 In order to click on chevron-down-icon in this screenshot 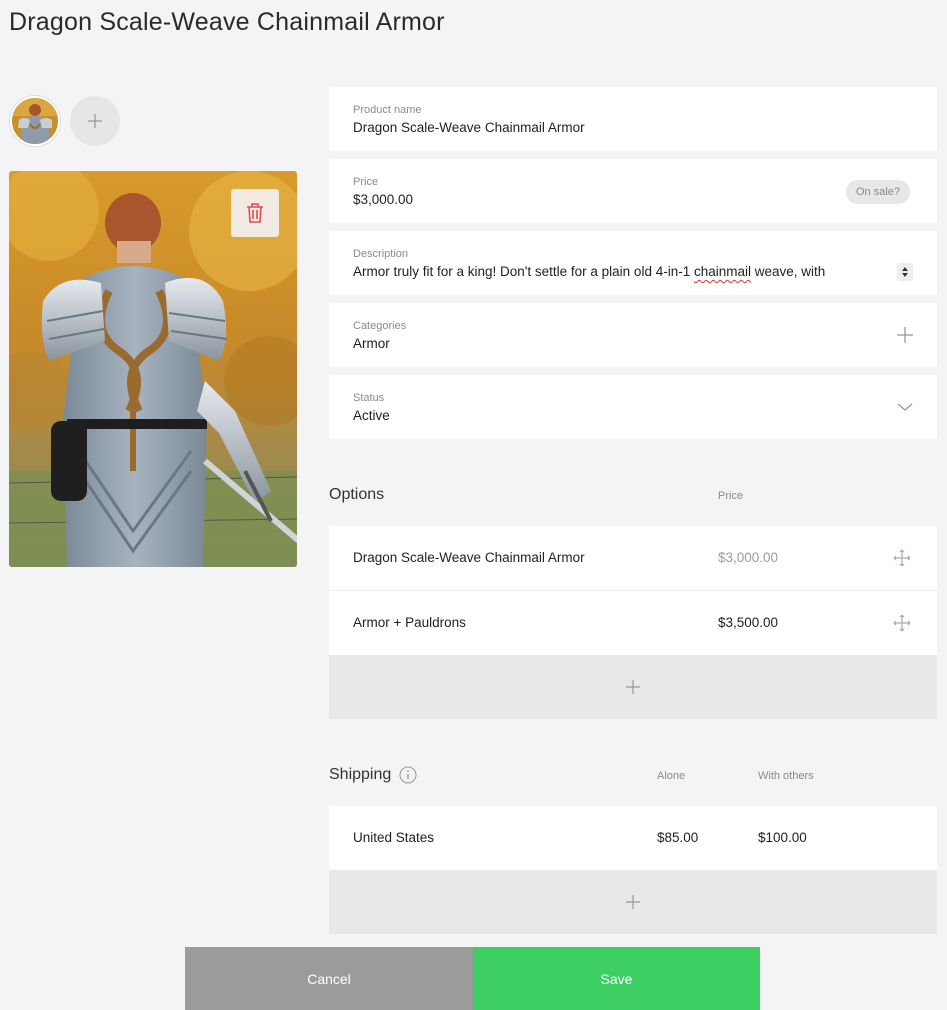, I will do `click(905, 407)`.